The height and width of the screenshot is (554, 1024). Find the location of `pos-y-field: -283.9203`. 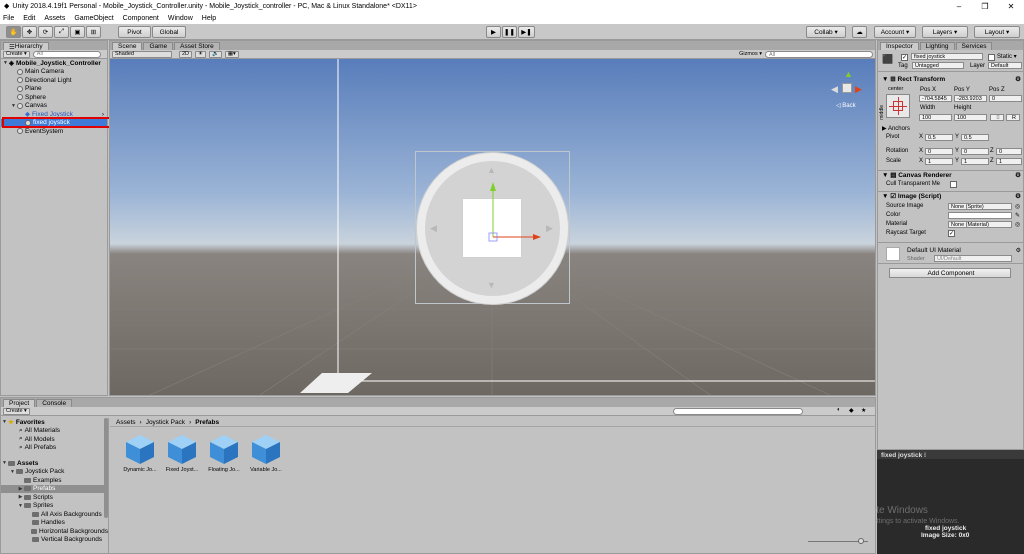

pos-y-field: -283.9203 is located at coordinates (970, 98).